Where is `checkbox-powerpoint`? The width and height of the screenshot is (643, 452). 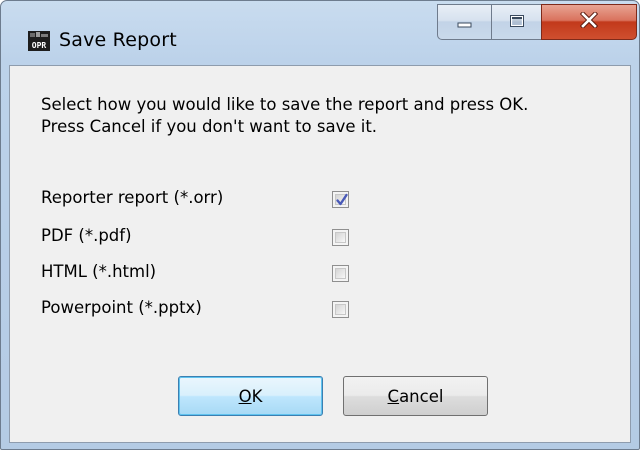 checkbox-powerpoint is located at coordinates (340, 309).